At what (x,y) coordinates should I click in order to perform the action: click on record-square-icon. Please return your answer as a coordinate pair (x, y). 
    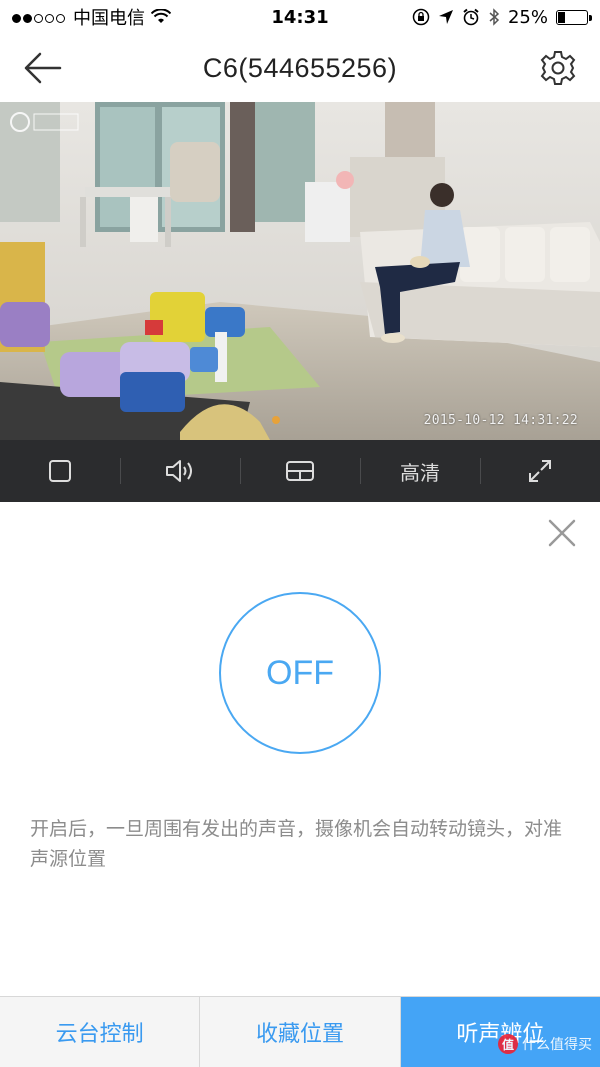
    Looking at the image, I should click on (60, 471).